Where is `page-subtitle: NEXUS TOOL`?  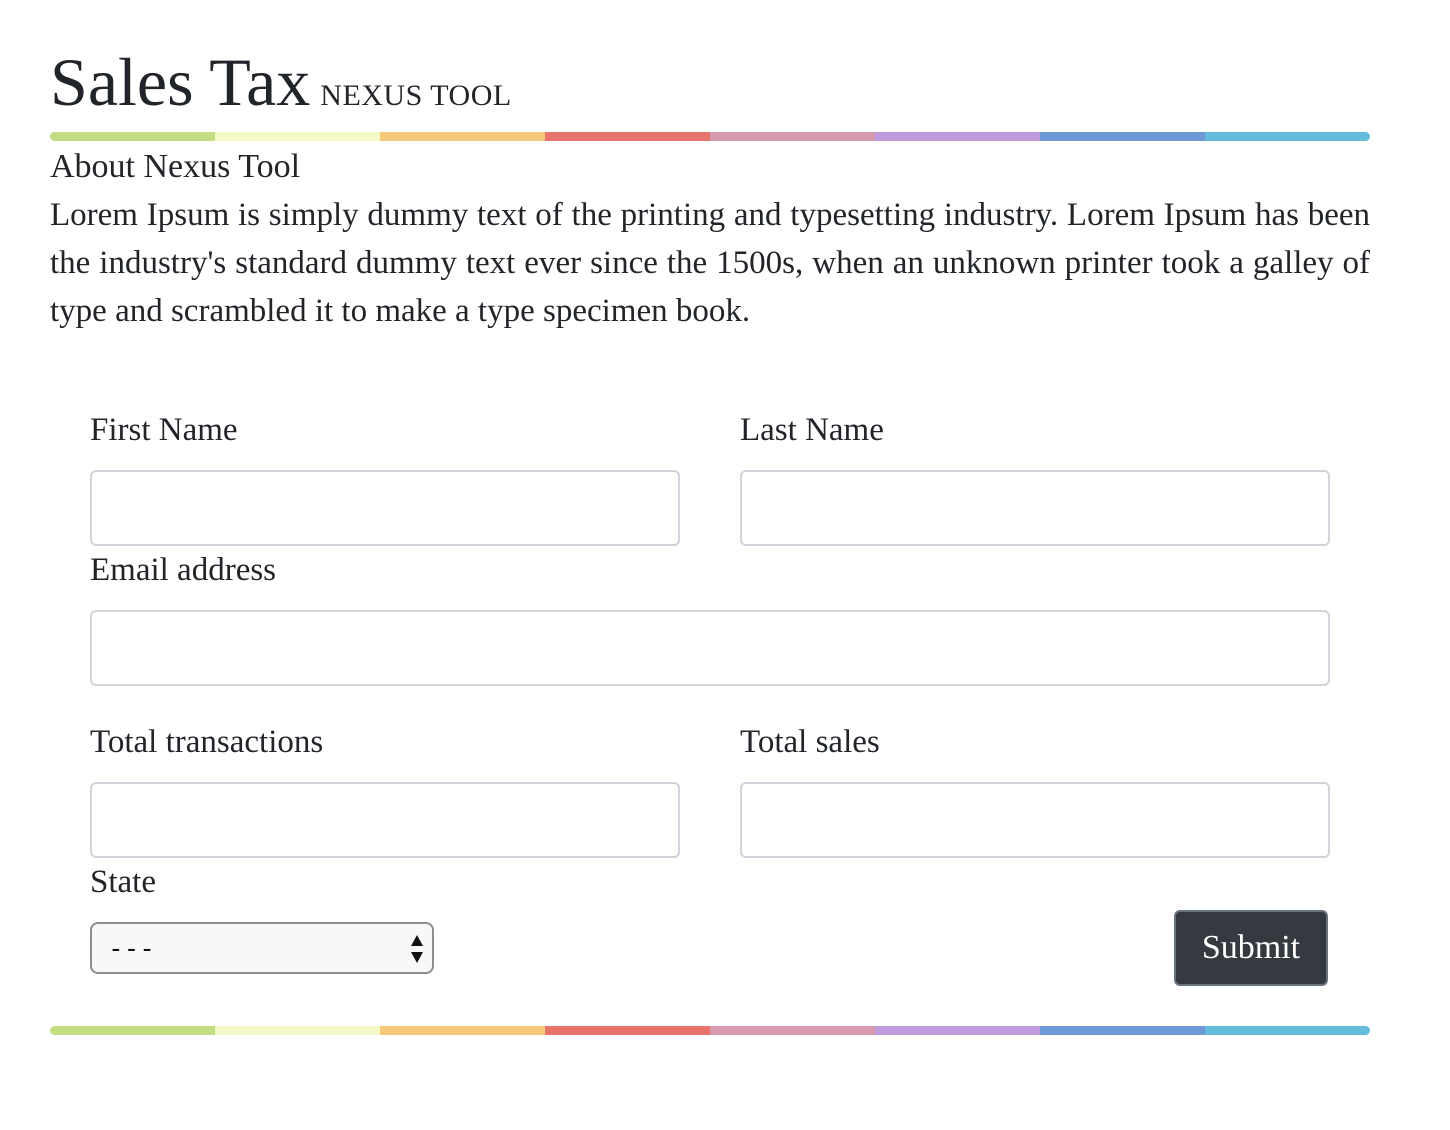
page-subtitle: NEXUS TOOL is located at coordinates (416, 95).